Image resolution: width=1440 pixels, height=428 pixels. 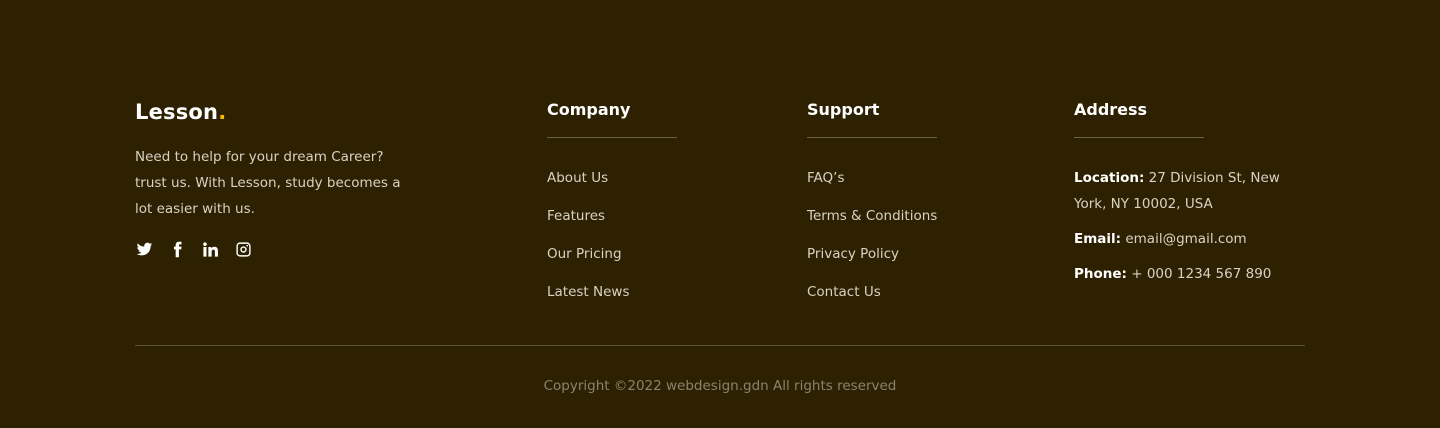 I want to click on link-contact-us: Contact Us, so click(x=872, y=301).